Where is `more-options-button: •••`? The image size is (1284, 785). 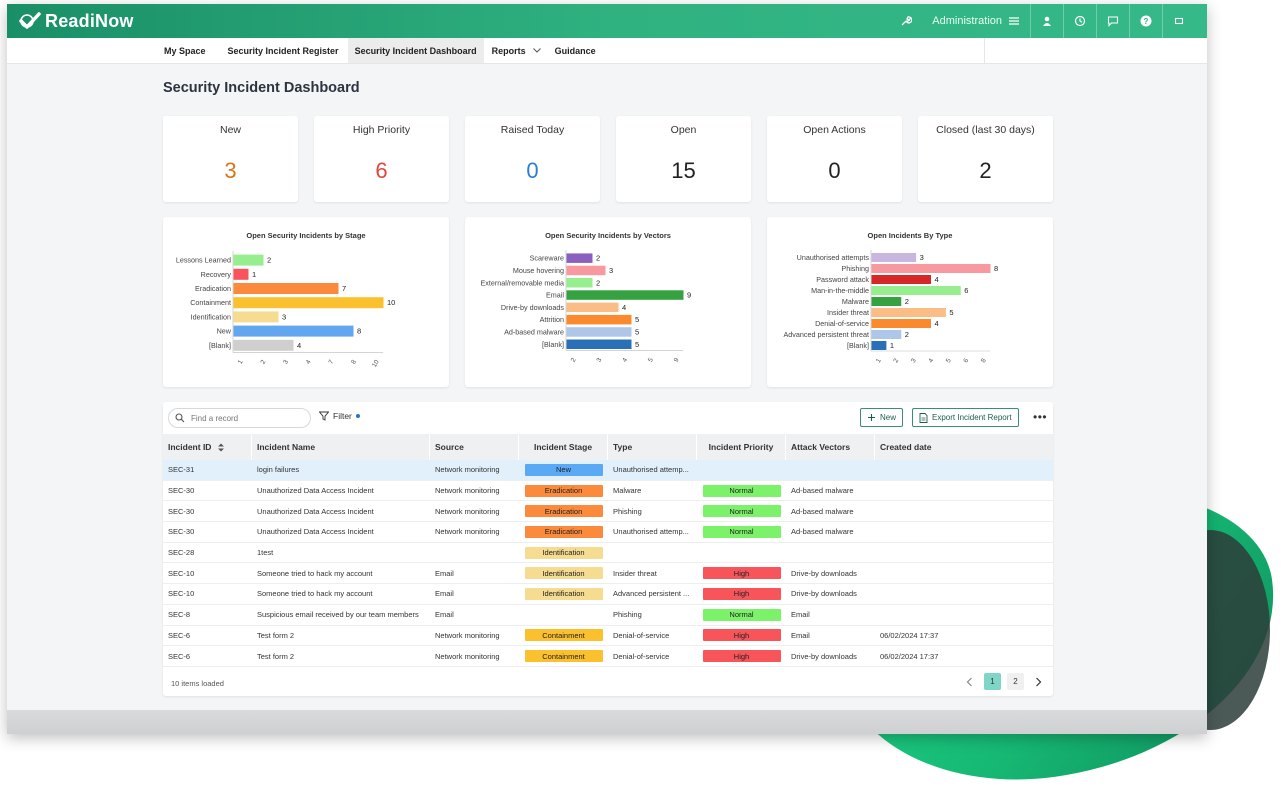 more-options-button: ••• is located at coordinates (1040, 417).